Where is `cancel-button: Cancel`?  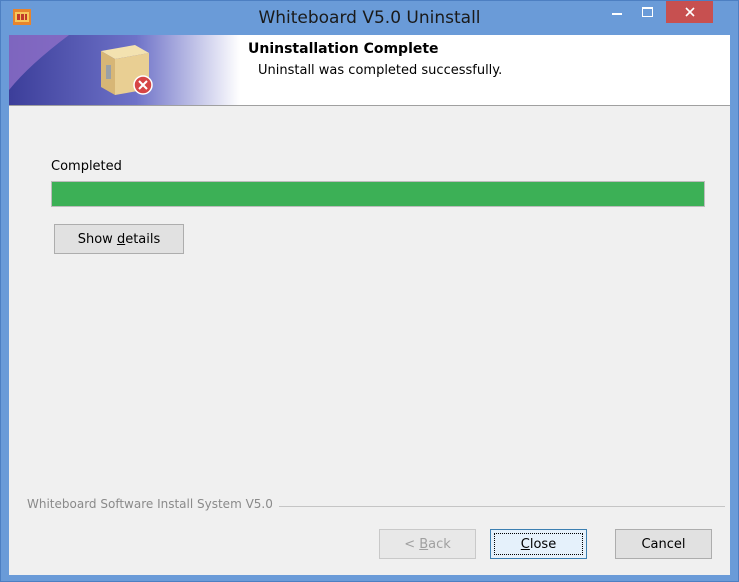
cancel-button: Cancel is located at coordinates (663, 544).